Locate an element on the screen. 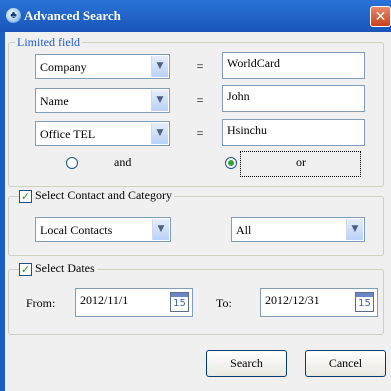  from-date-field: 2012/11/1 15 is located at coordinates (134, 302).